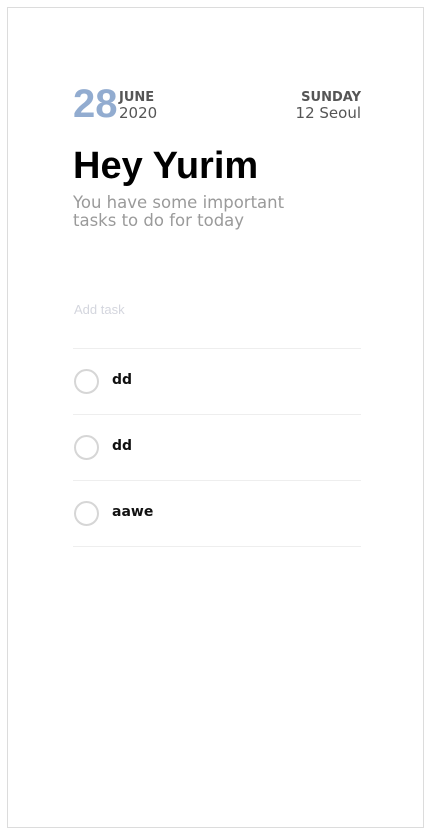  I want to click on greeting-title: Hey Yurim, so click(166, 166).